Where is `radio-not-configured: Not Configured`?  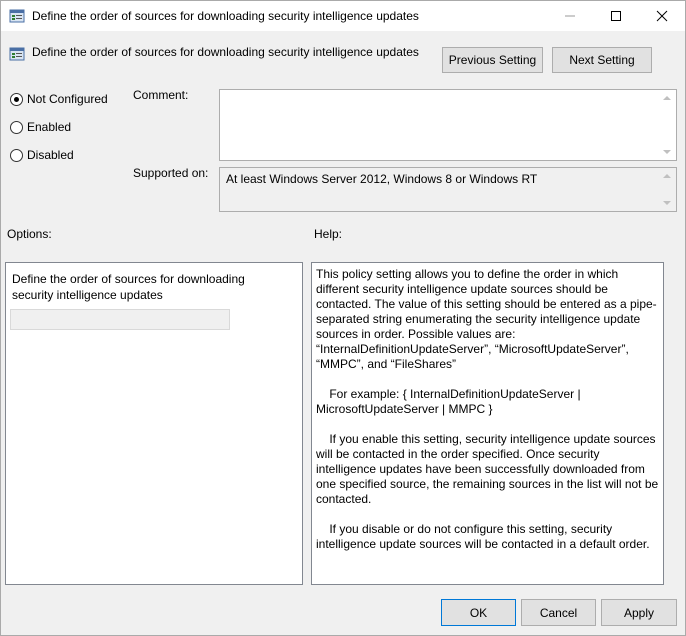 radio-not-configured: Not Configured is located at coordinates (59, 99).